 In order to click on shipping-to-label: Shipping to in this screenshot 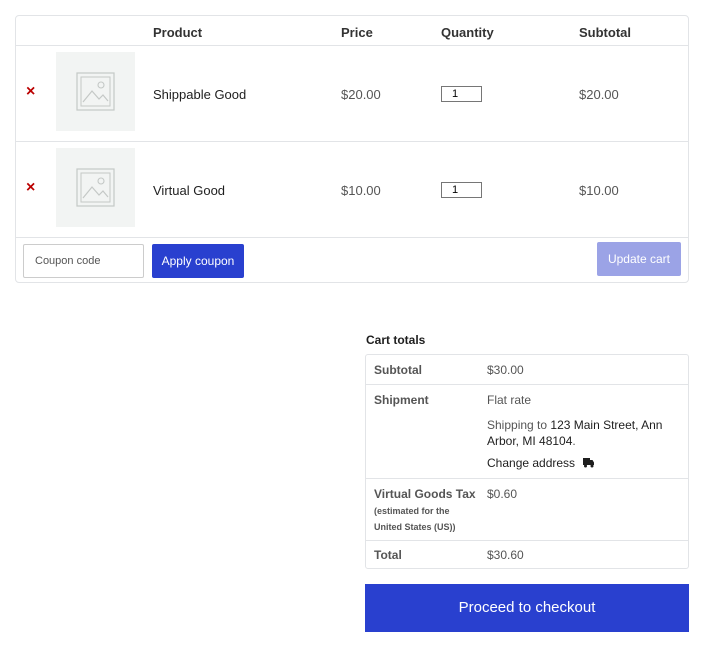, I will do `click(519, 425)`.